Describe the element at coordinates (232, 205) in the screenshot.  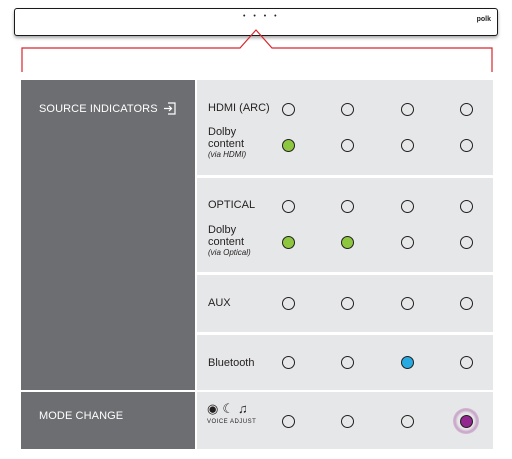
I see `row-label-optical: OPTICAL` at that location.